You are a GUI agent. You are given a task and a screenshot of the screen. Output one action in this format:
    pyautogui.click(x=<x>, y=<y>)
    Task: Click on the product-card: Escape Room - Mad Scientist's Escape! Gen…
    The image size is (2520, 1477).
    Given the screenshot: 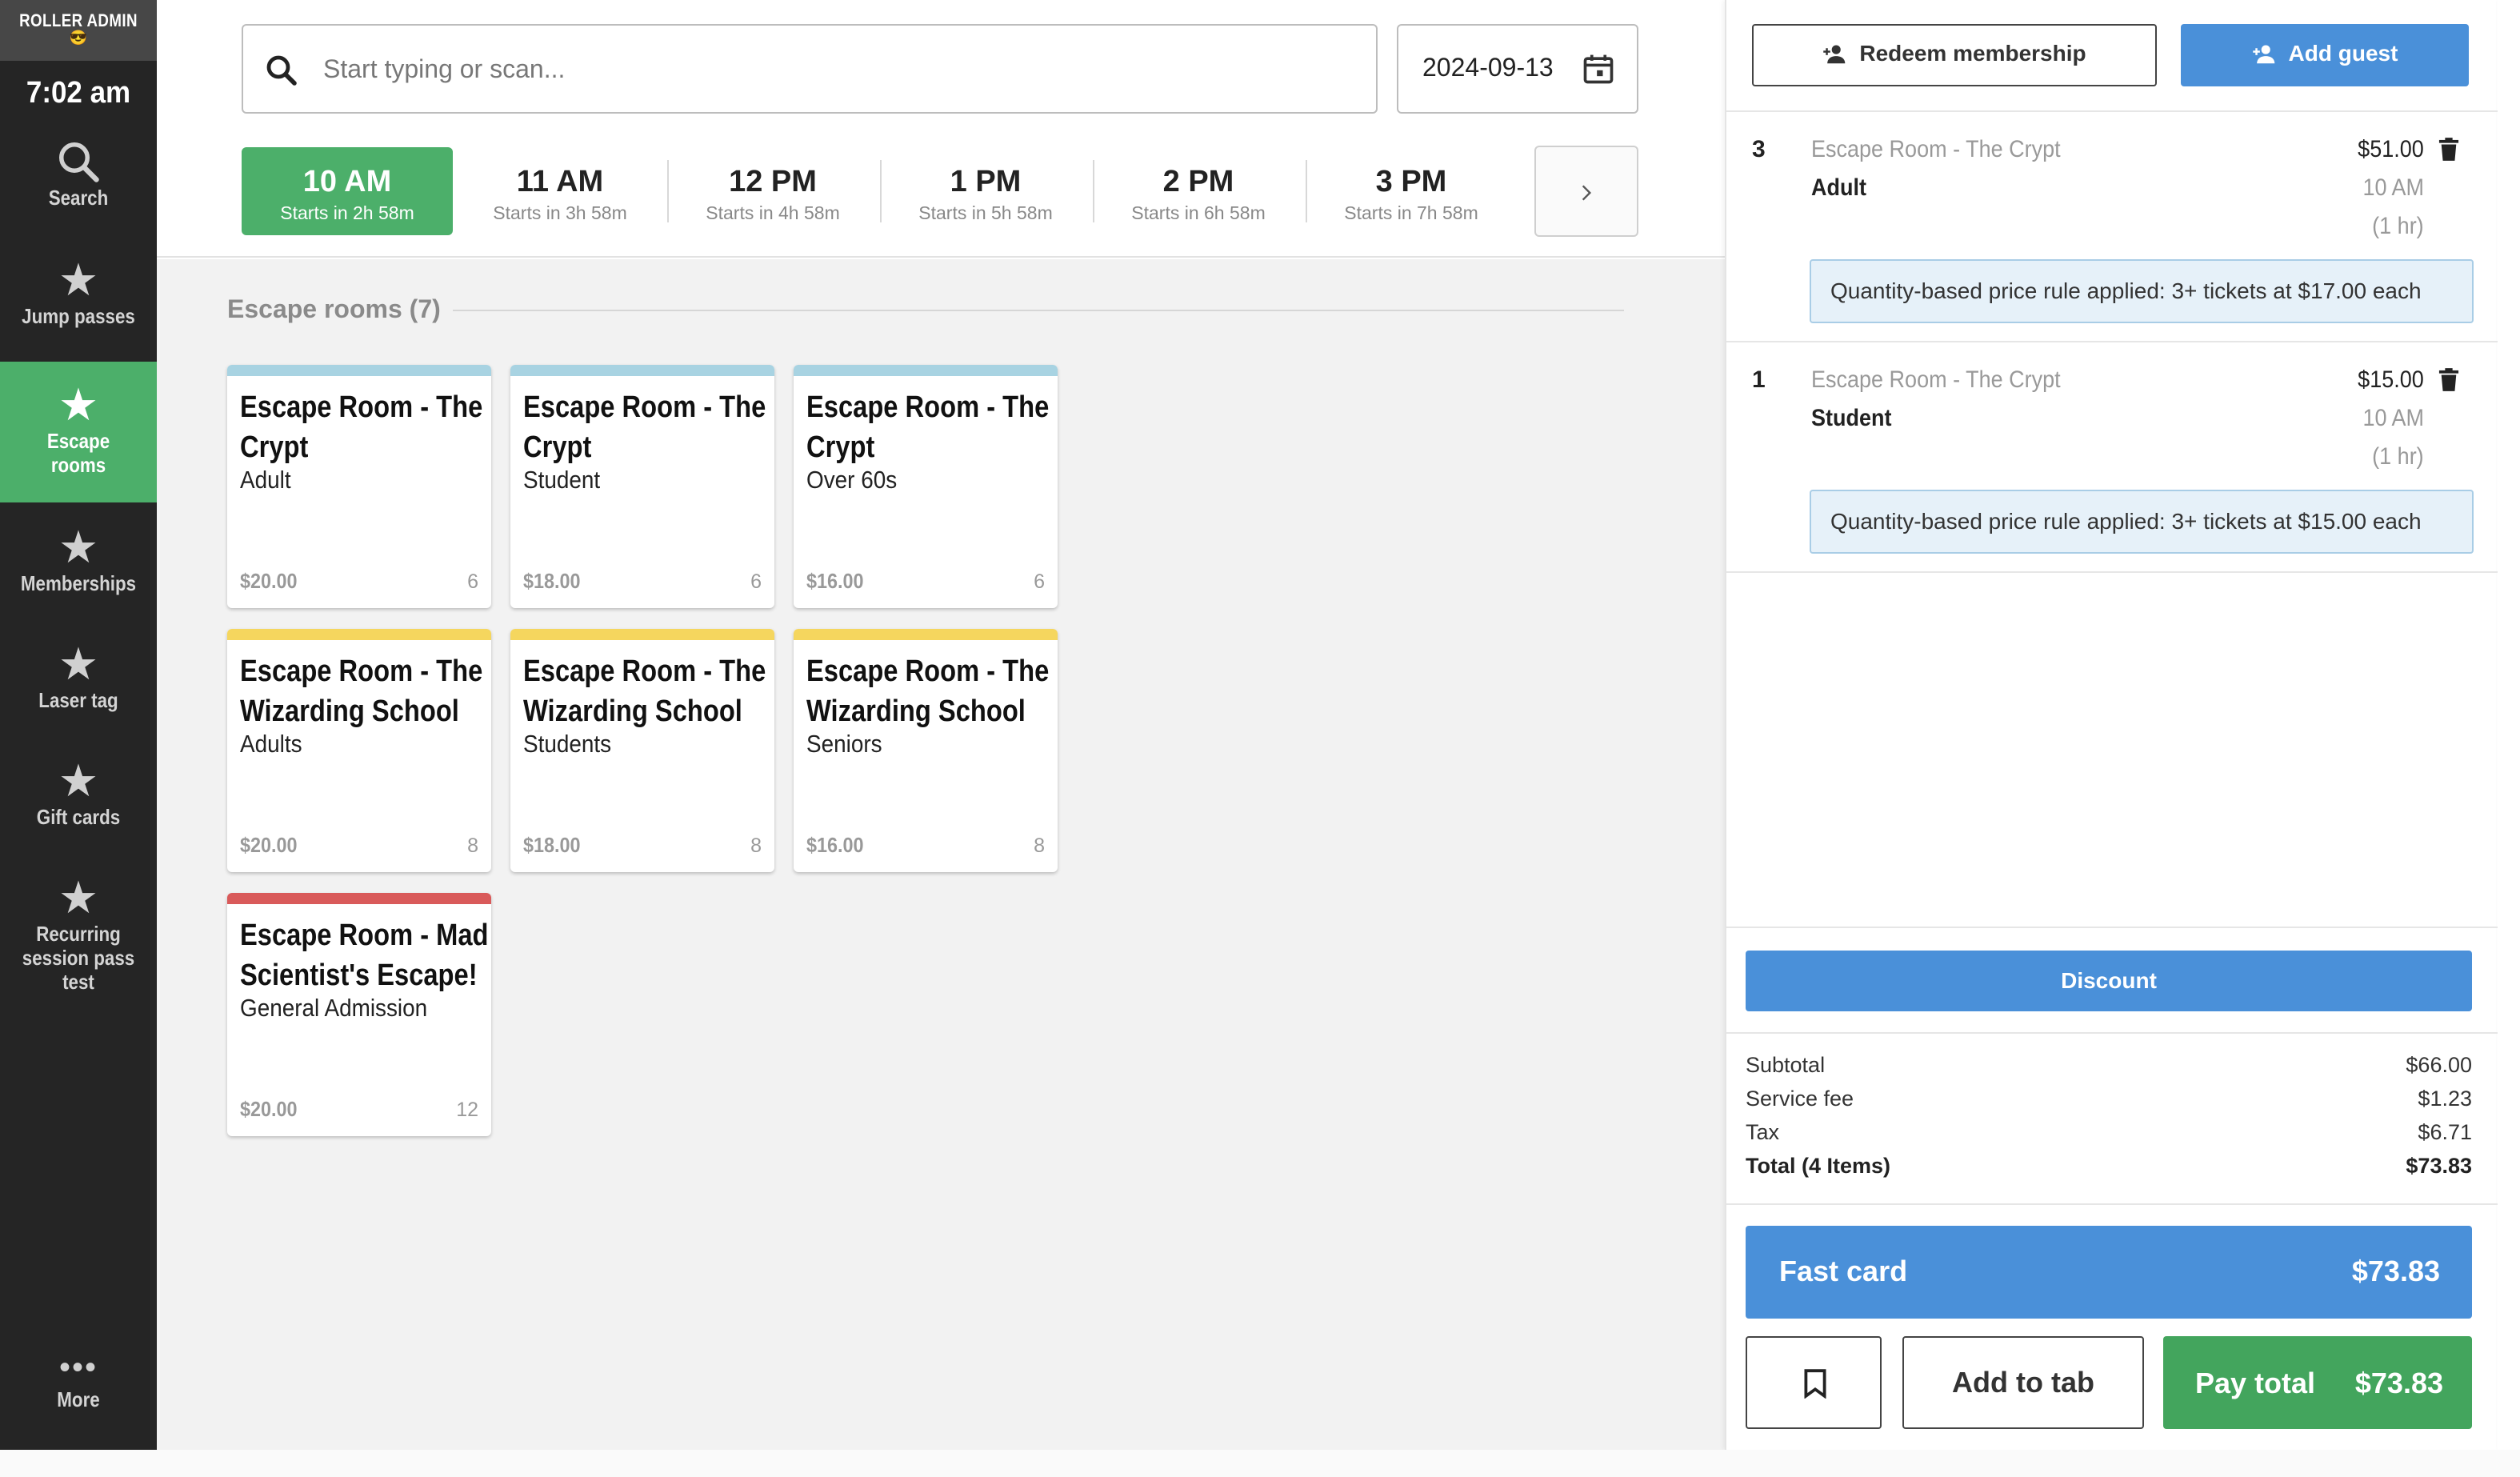 What is the action you would take?
    pyautogui.click(x=359, y=1014)
    